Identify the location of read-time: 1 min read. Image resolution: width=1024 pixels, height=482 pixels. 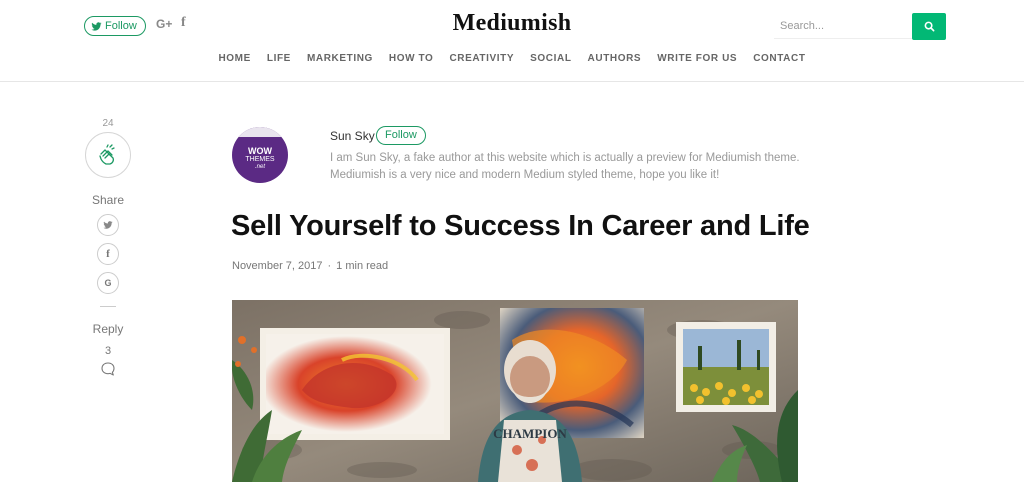
(362, 266).